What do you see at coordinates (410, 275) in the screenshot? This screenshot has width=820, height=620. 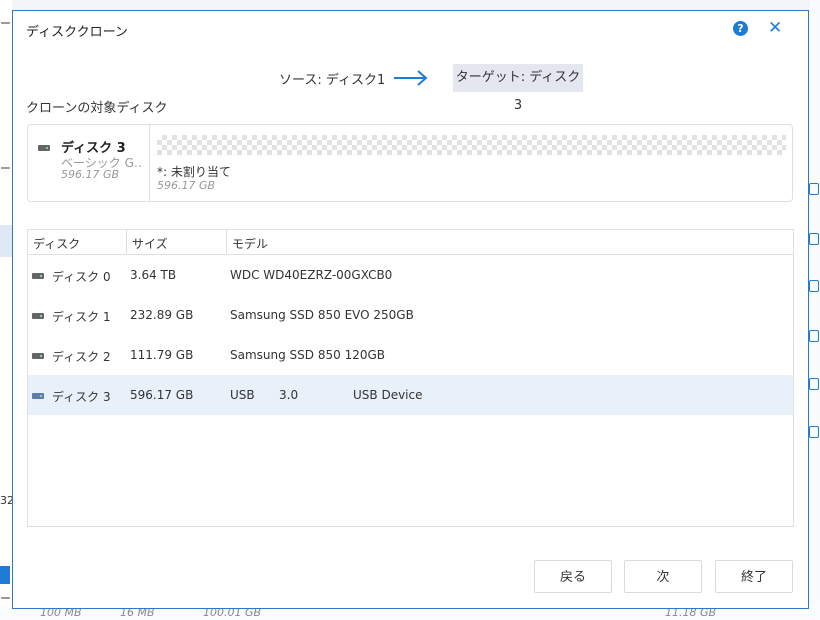 I see `table-row: ディスク 0 3.64 TB WDC WD40EZRZ-00GXCB0` at bounding box center [410, 275].